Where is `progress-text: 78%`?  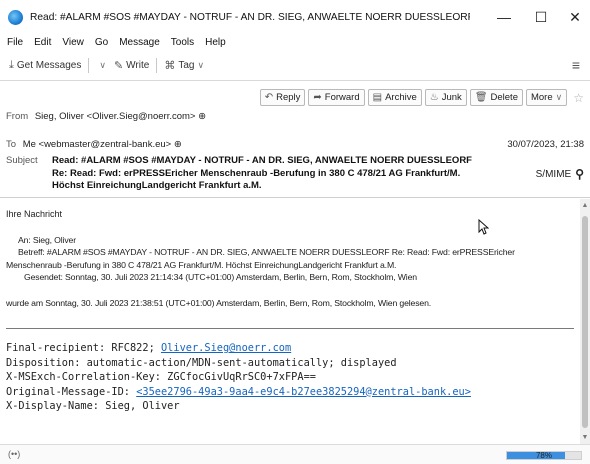 progress-text: 78% is located at coordinates (543, 455).